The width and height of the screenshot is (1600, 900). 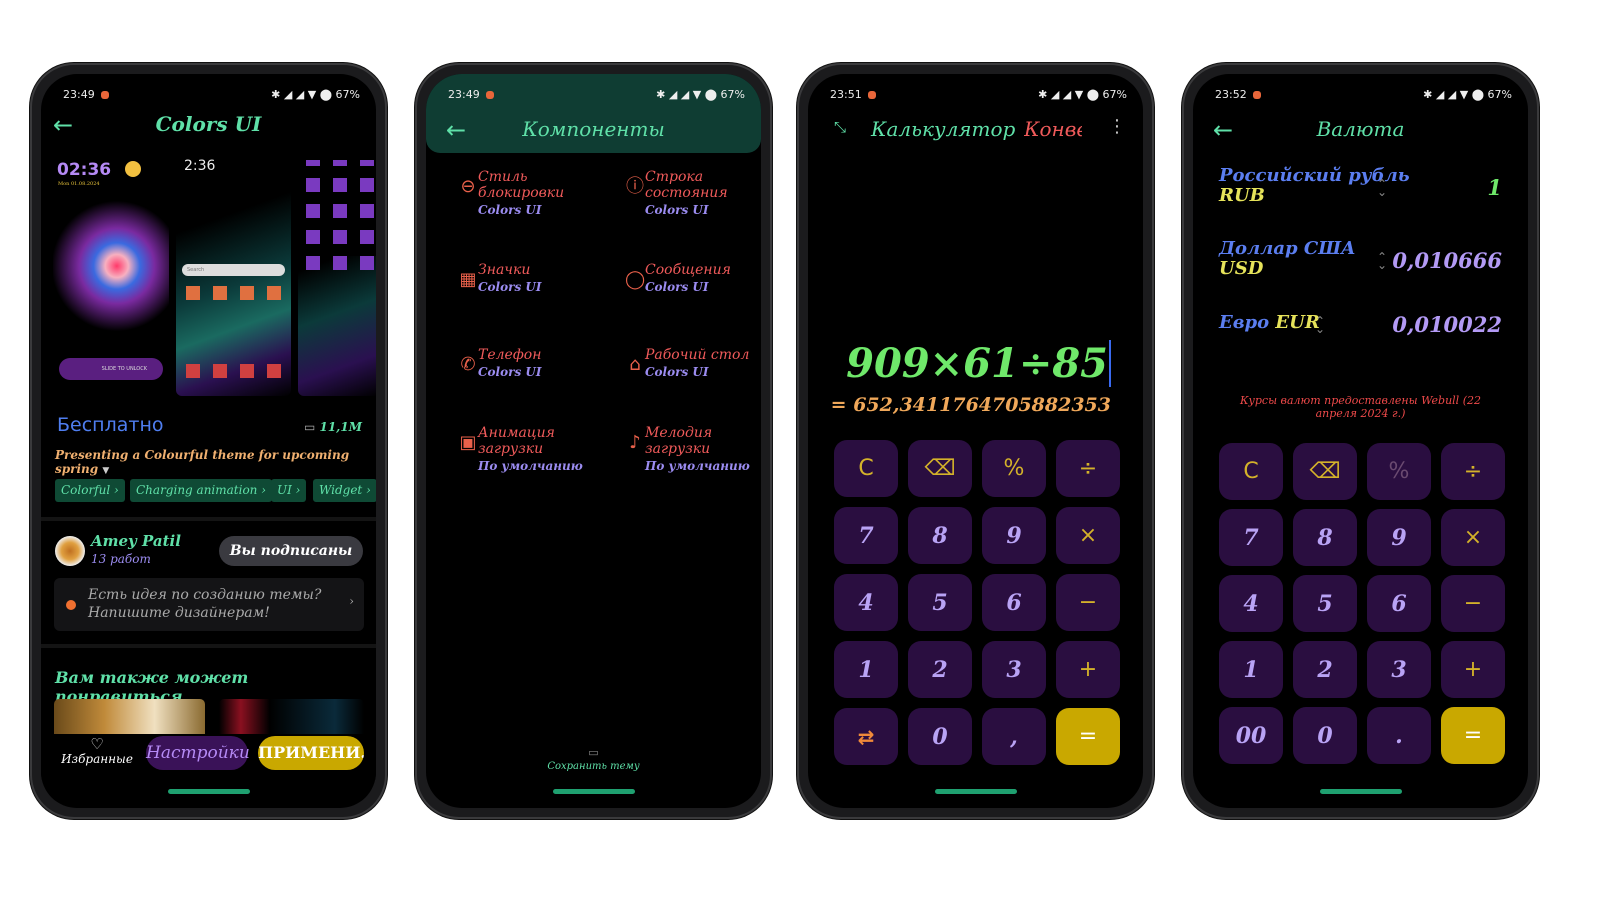 I want to click on currency-value-usd: 0,010666, so click(x=1447, y=260).